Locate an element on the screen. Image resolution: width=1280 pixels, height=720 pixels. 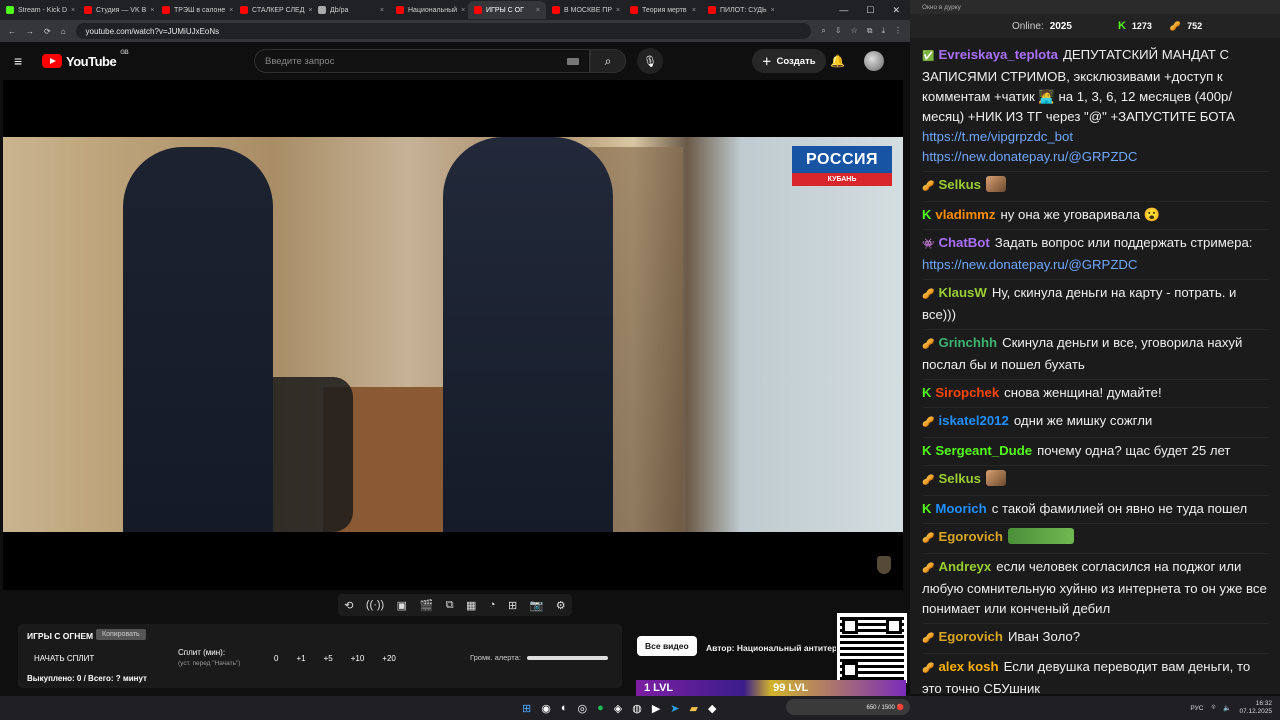
menu-icon: ⋮ is located at coordinates (898, 31).